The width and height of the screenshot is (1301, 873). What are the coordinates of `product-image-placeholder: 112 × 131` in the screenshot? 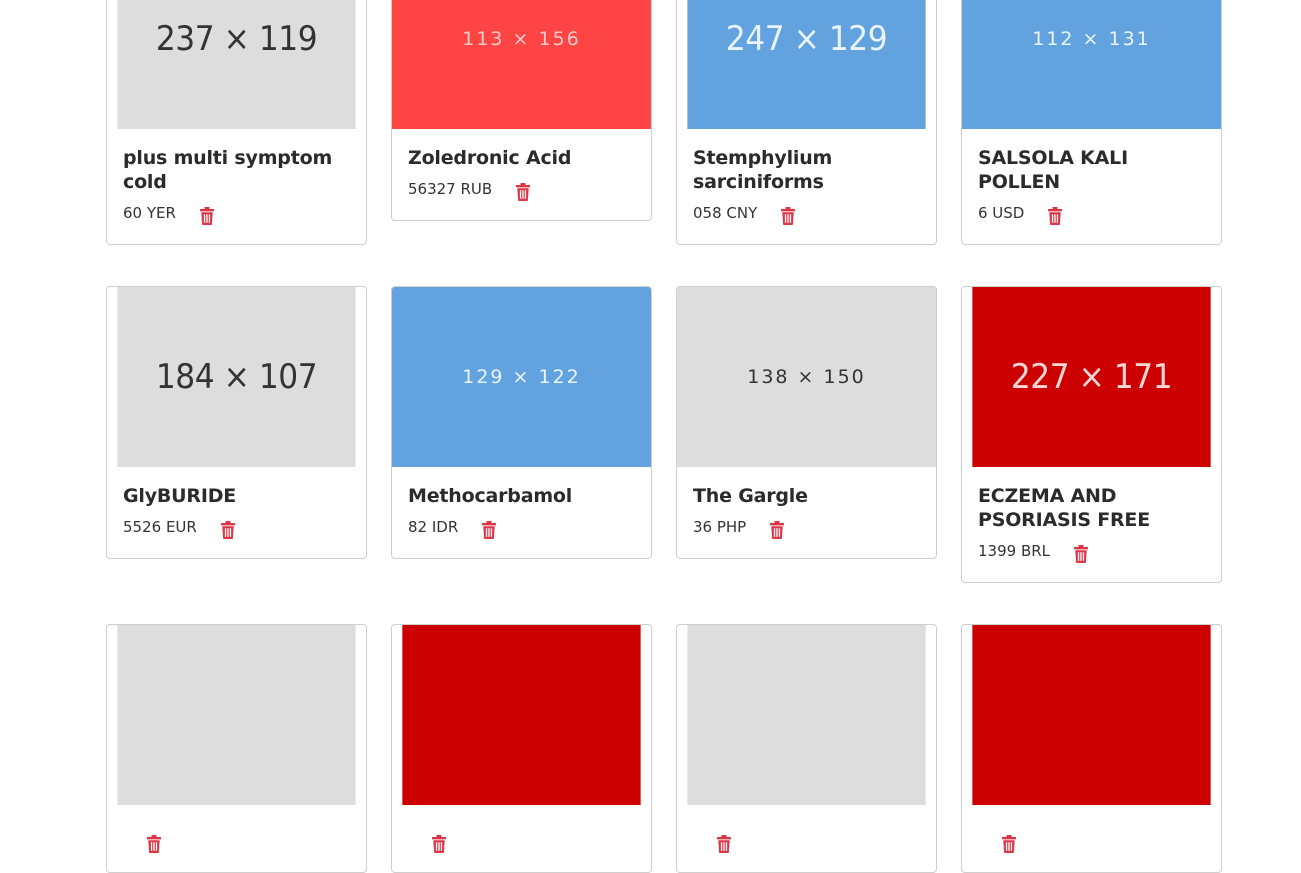 It's located at (1091, 64).